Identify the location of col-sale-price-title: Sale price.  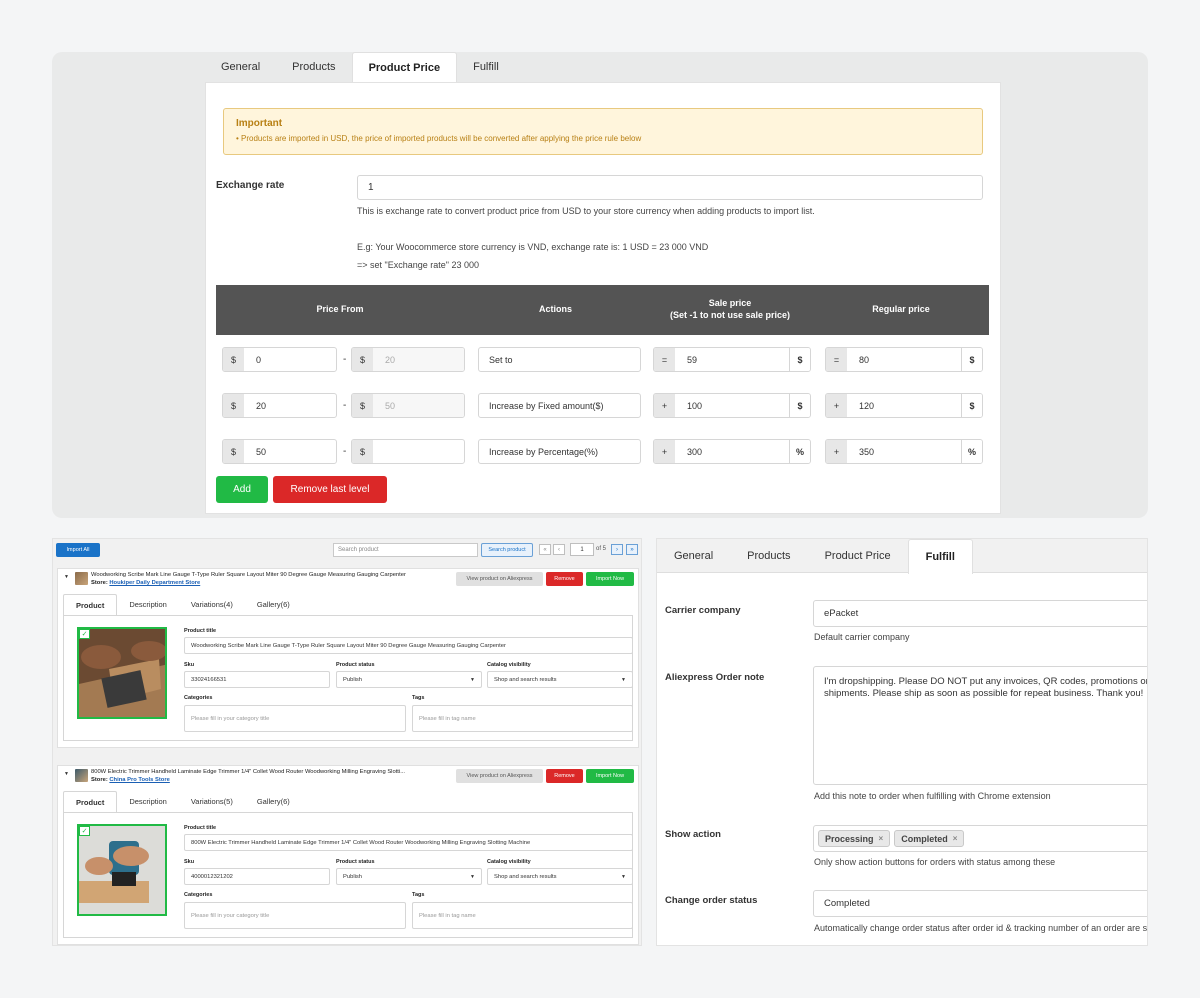
(730, 303).